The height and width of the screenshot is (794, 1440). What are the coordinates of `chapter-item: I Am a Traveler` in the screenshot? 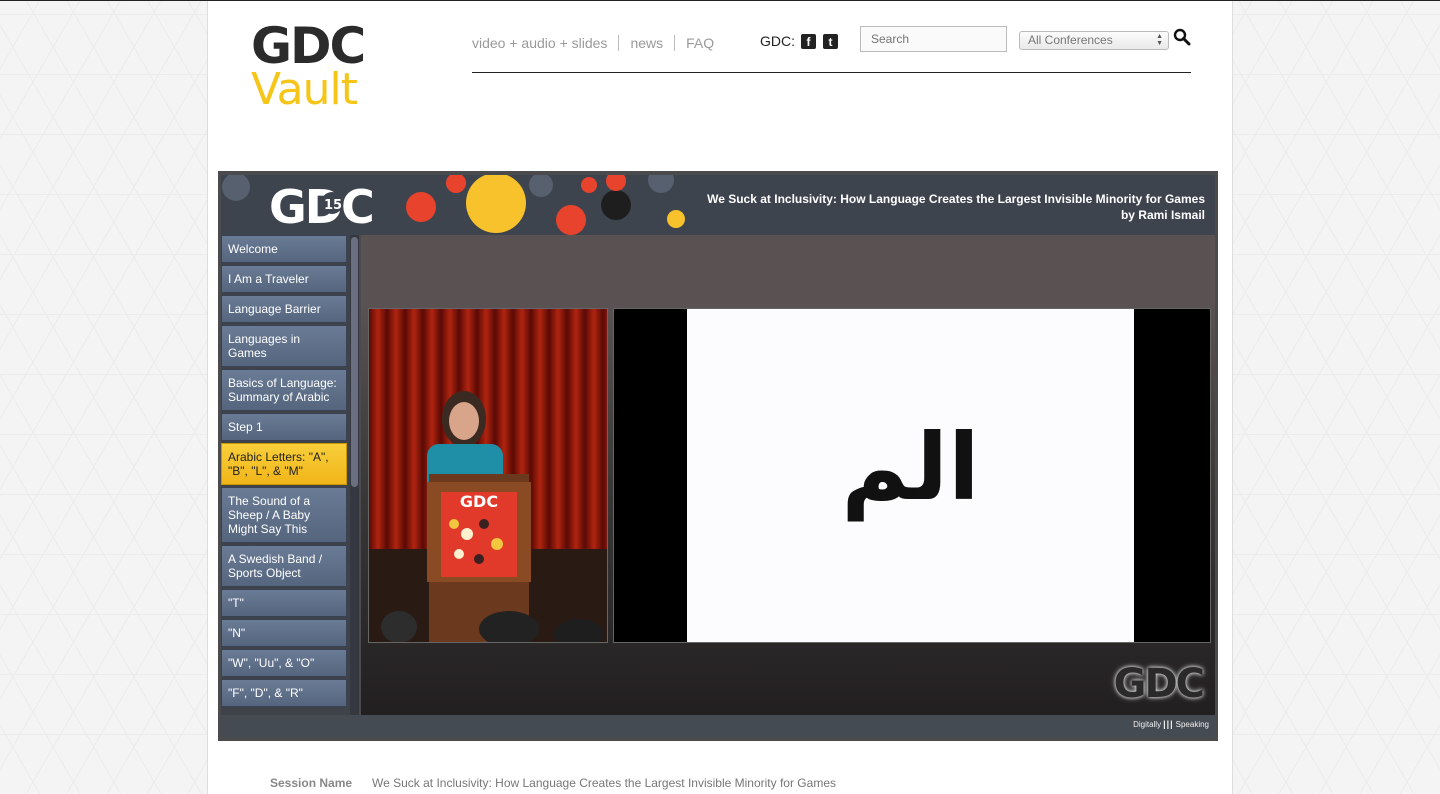 It's located at (284, 279).